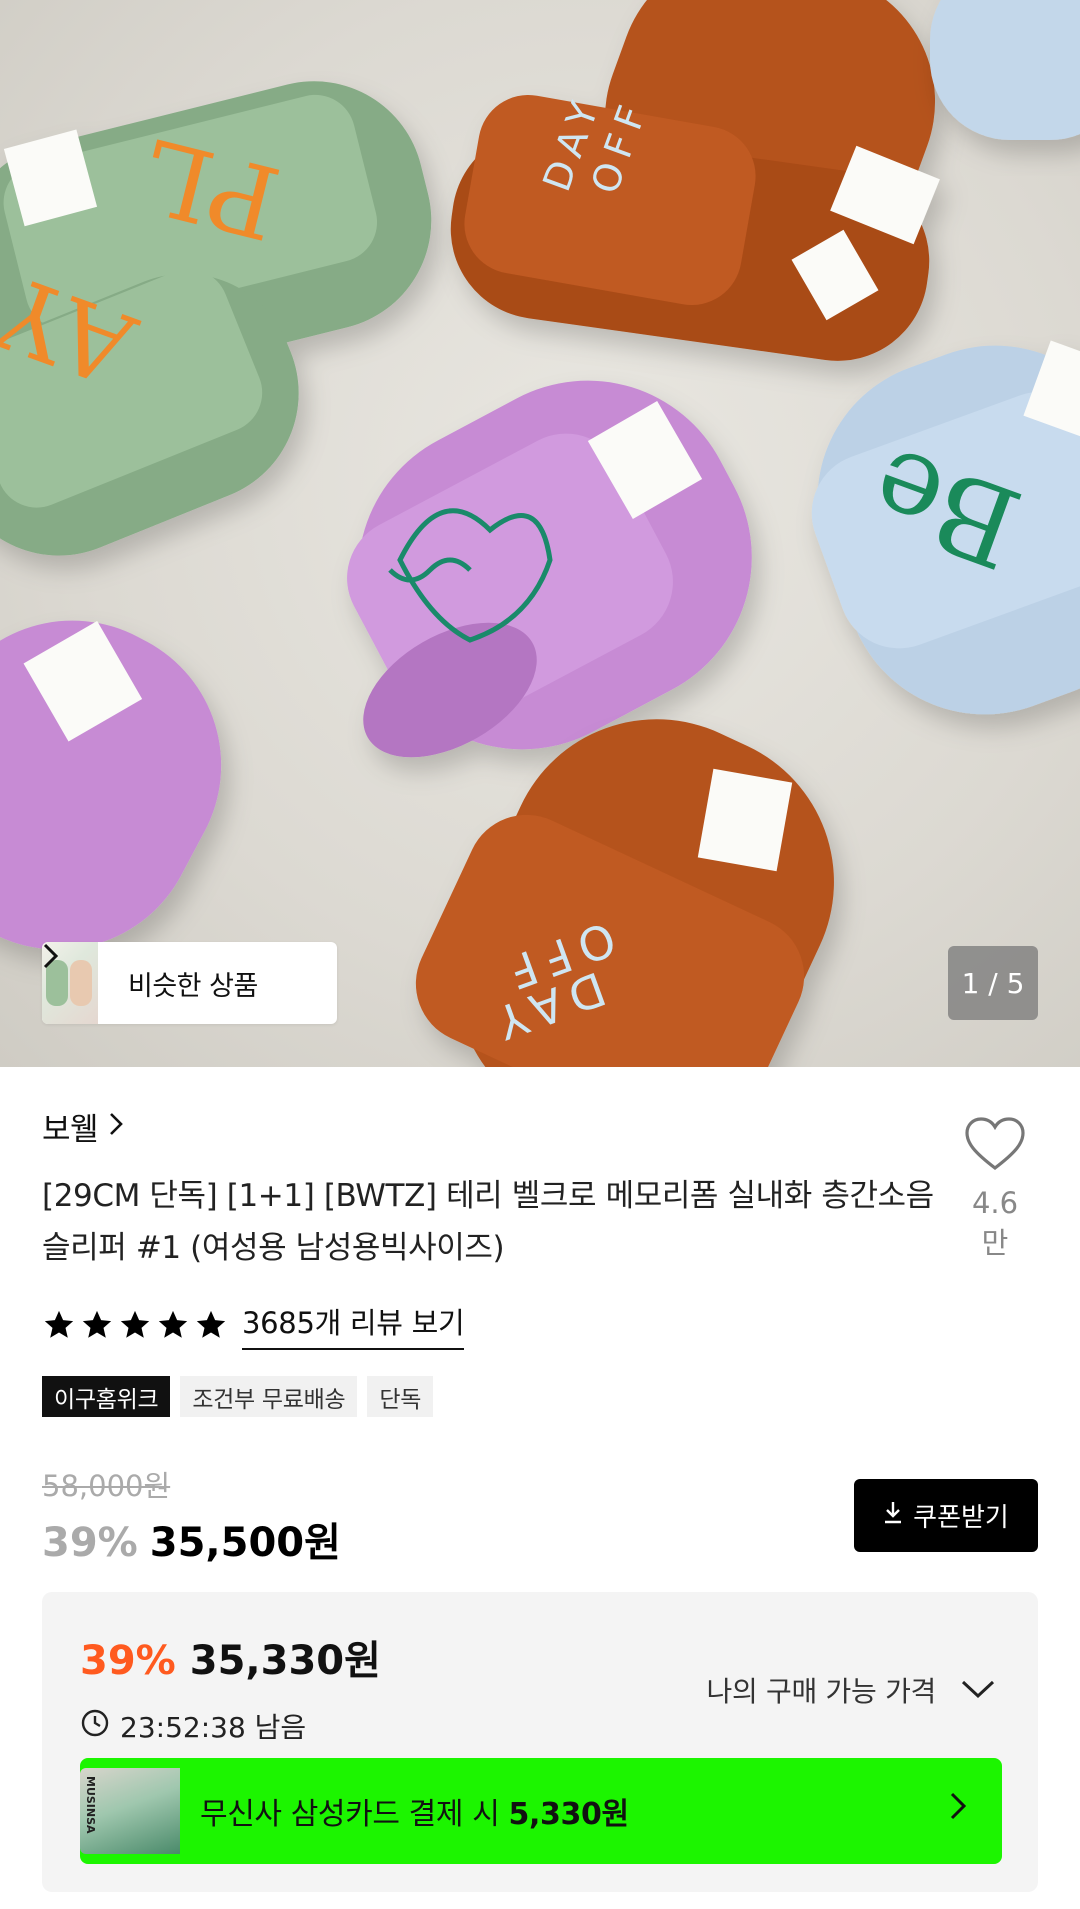 This screenshot has height=1909, width=1080. What do you see at coordinates (549, 569) in the screenshot?
I see `lilac-slipper-center` at bounding box center [549, 569].